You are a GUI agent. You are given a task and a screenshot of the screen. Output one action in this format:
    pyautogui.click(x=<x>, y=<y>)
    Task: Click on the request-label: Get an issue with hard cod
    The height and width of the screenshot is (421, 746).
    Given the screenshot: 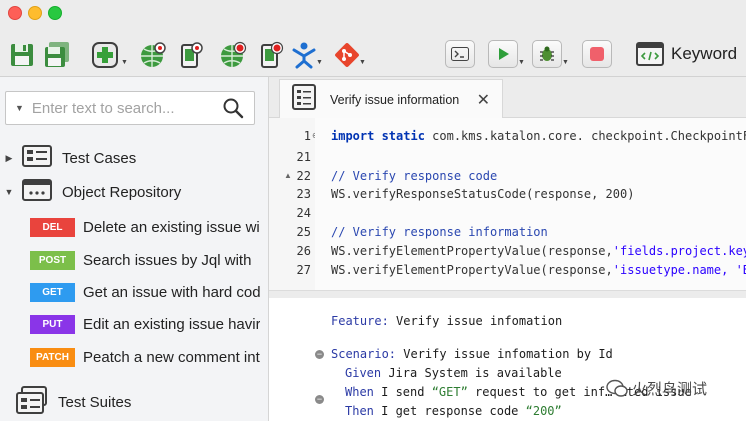 What is the action you would take?
    pyautogui.click(x=171, y=292)
    